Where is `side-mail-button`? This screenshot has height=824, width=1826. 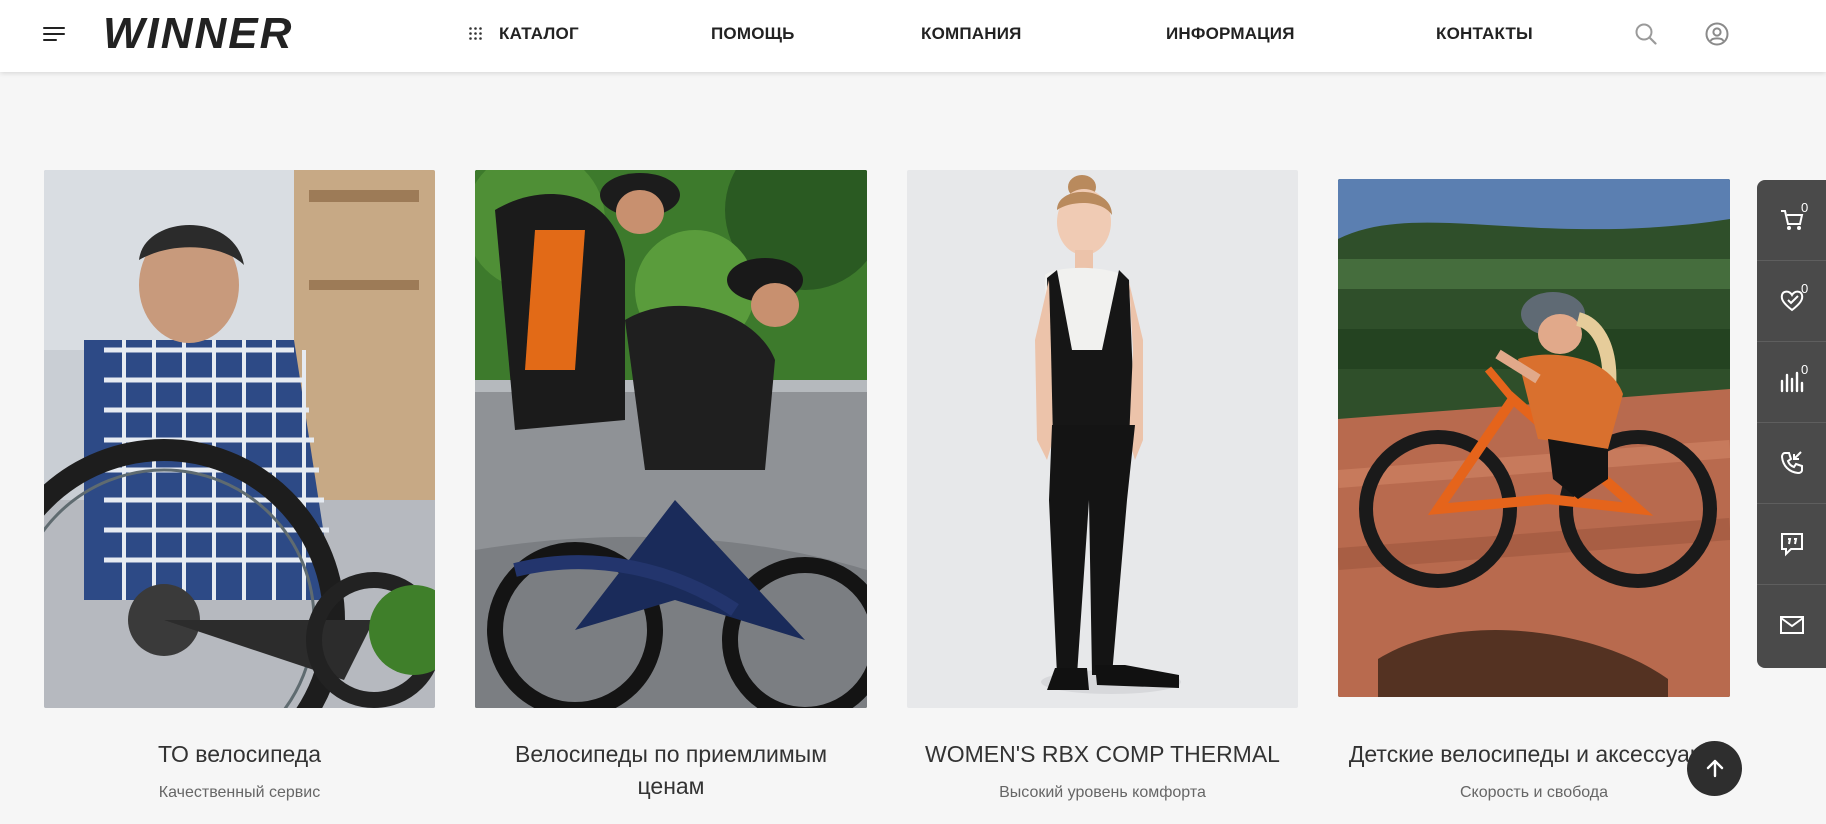 side-mail-button is located at coordinates (1791, 625).